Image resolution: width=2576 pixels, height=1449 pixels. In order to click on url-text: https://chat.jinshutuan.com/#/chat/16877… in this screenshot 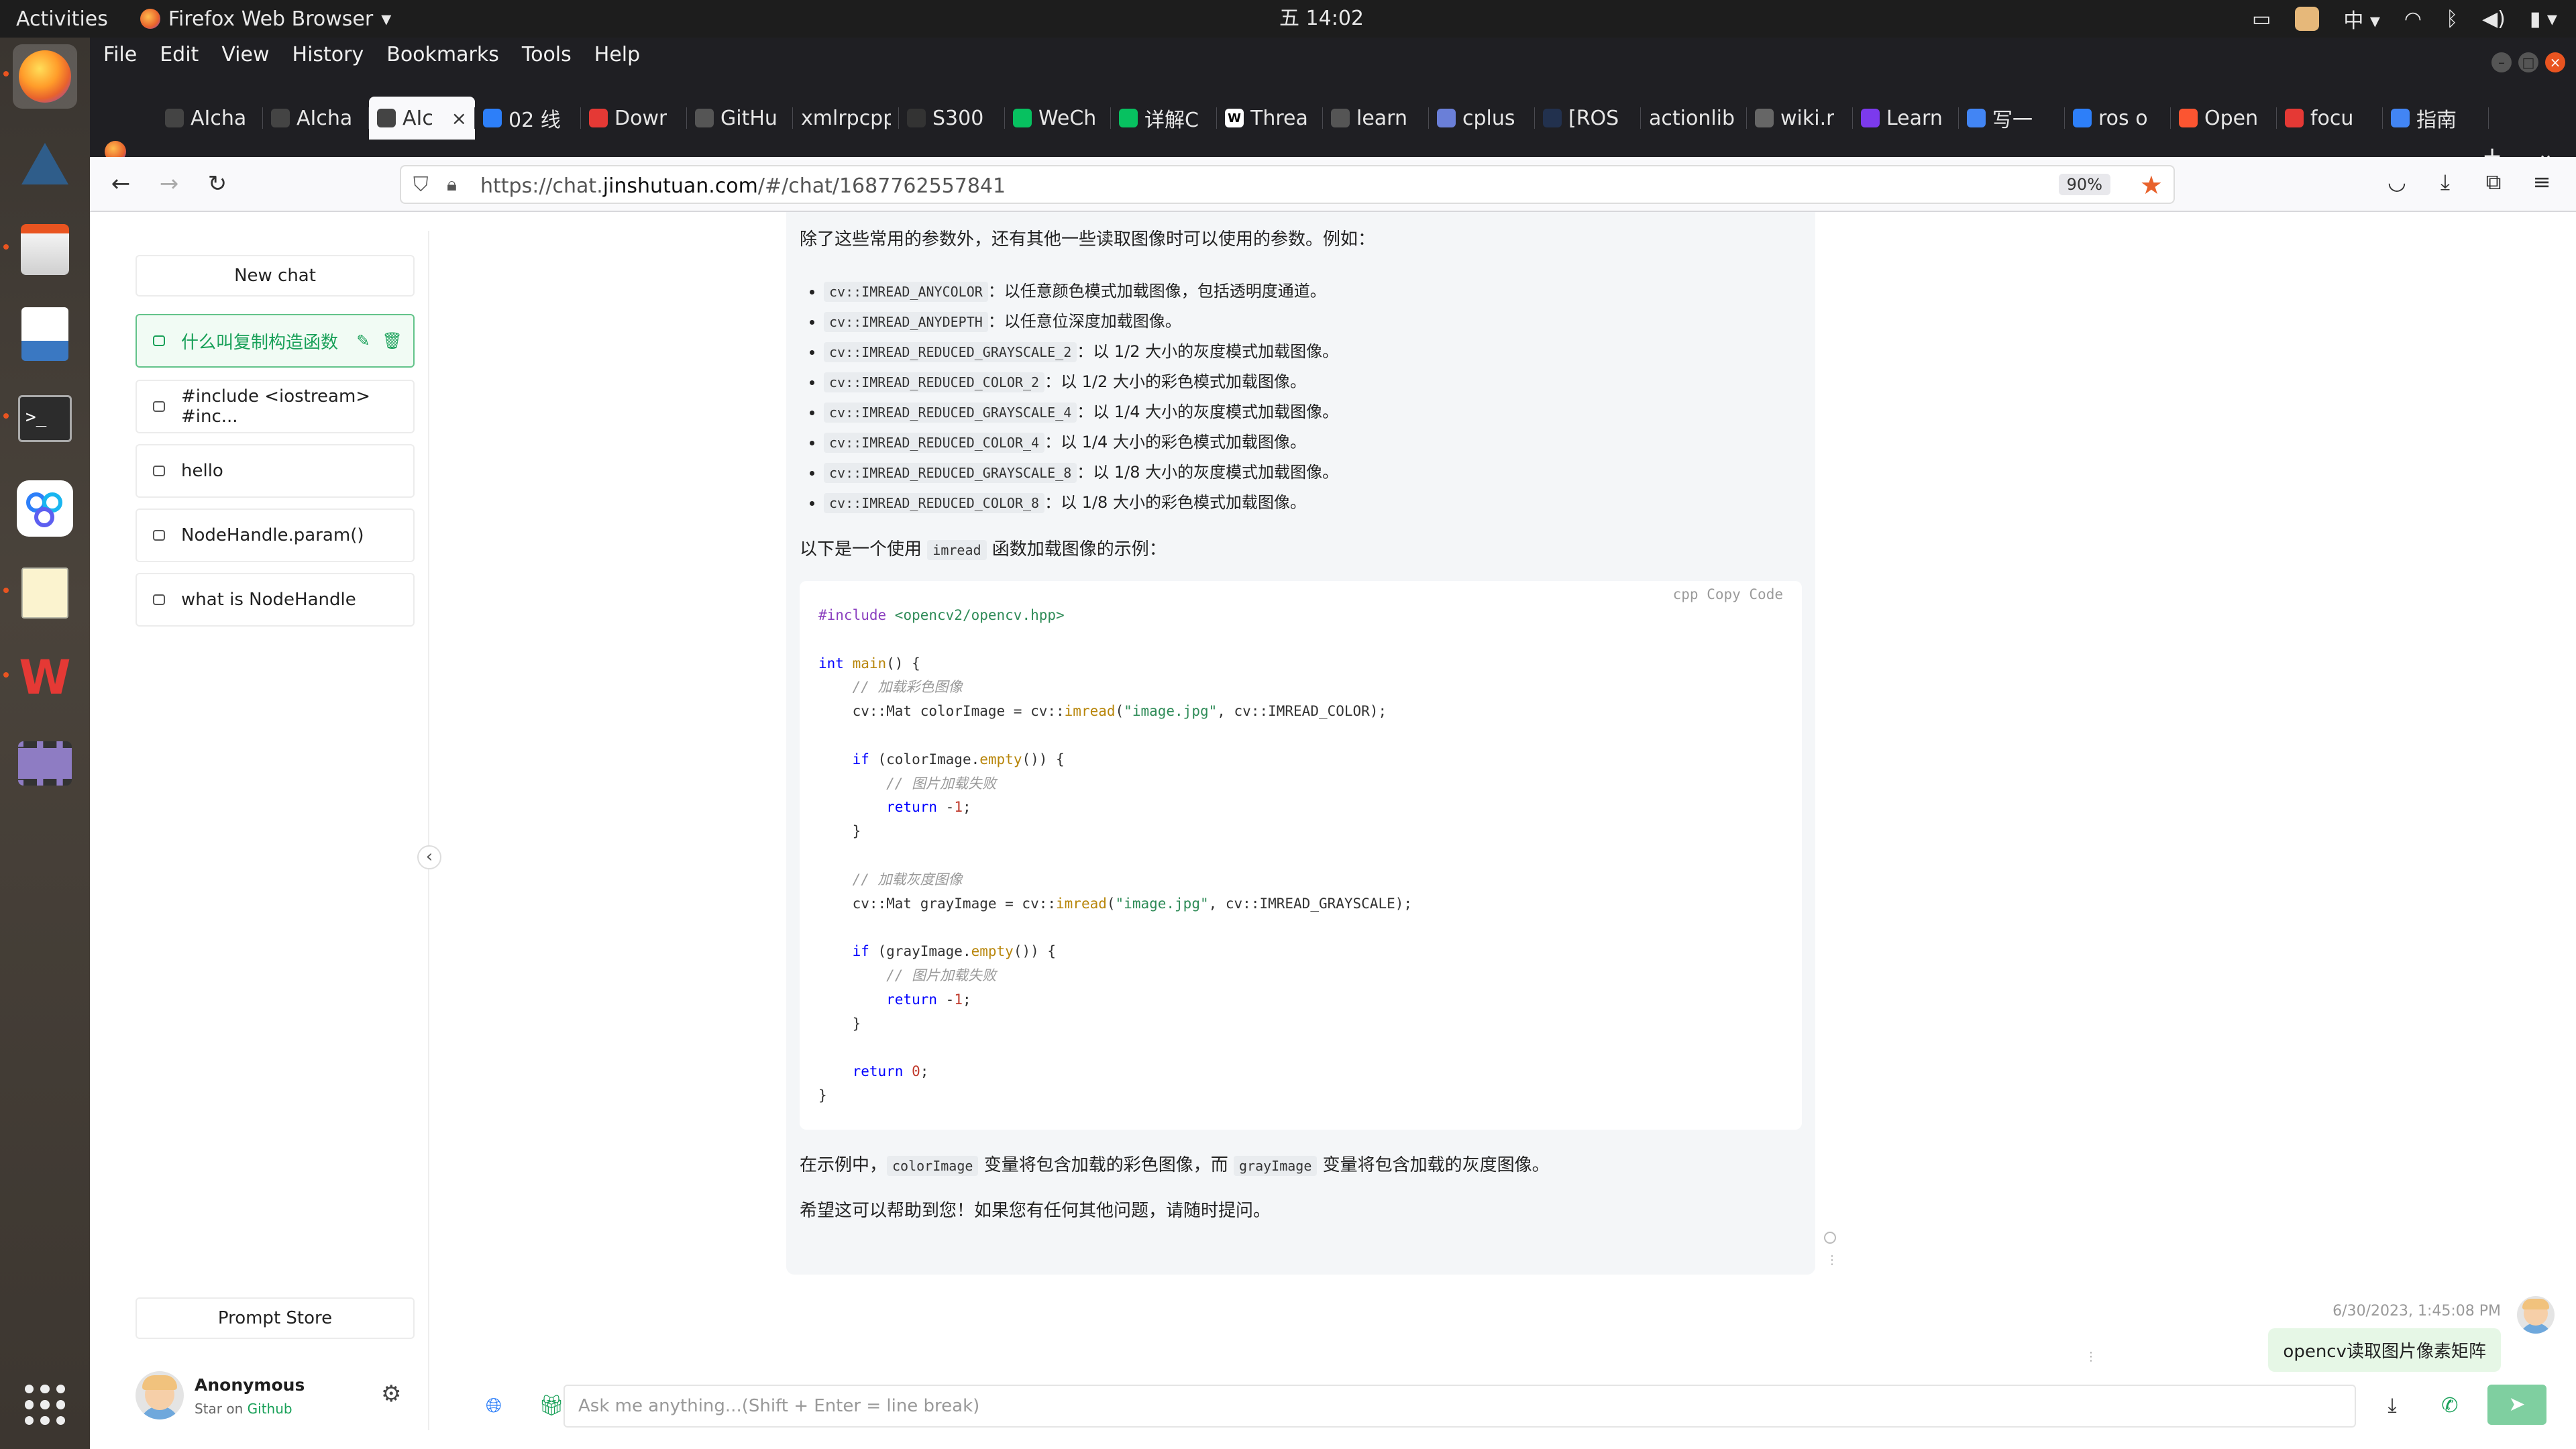, I will do `click(743, 186)`.